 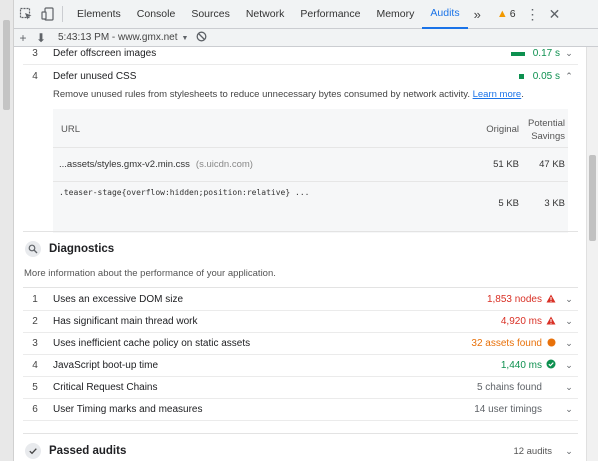 What do you see at coordinates (532, 451) in the screenshot?
I see `passed-audits-count: 12 audits` at bounding box center [532, 451].